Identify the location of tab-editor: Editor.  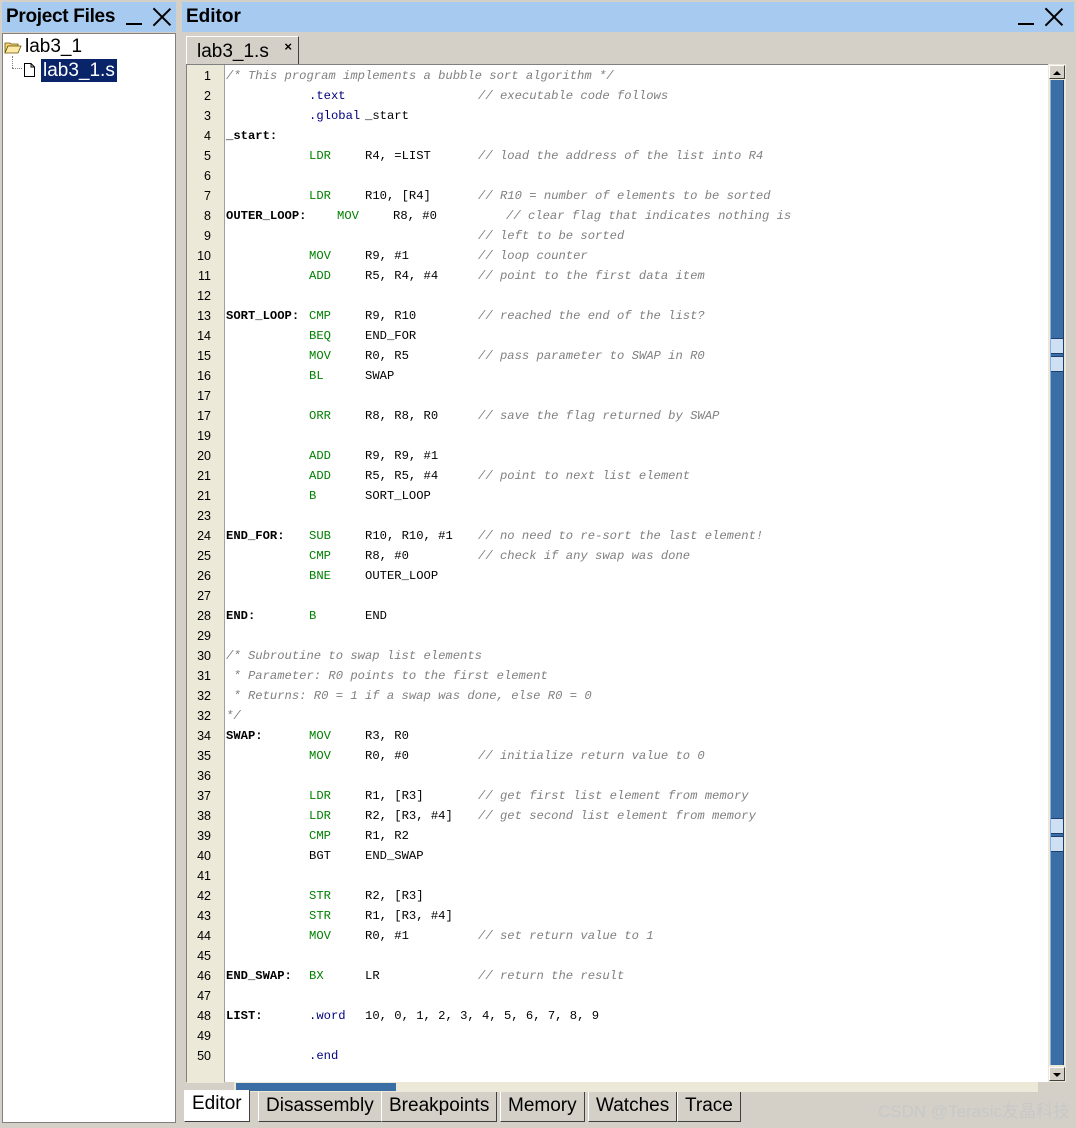
(217, 1106).